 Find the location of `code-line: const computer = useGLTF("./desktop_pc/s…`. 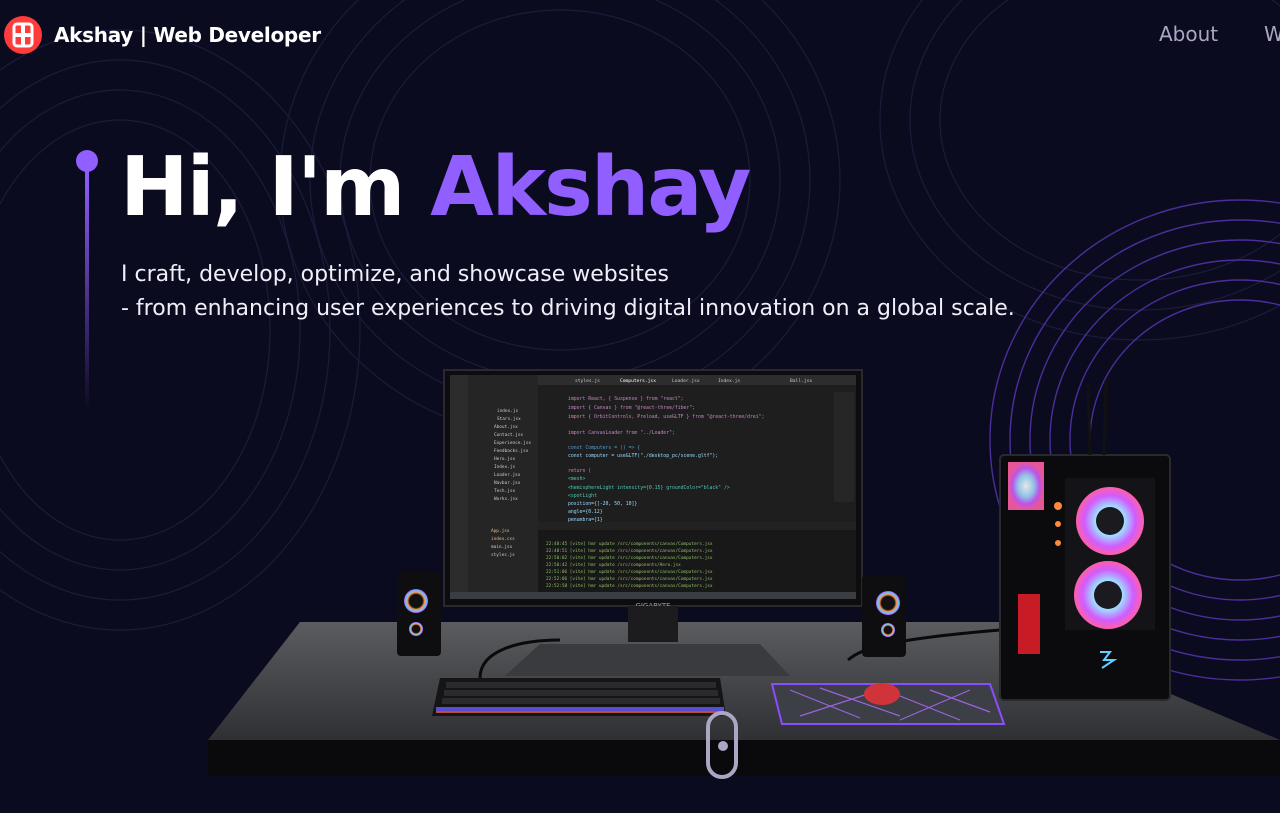

code-line: const computer = useGLTF("./desktop_pc/s… is located at coordinates (643, 456).